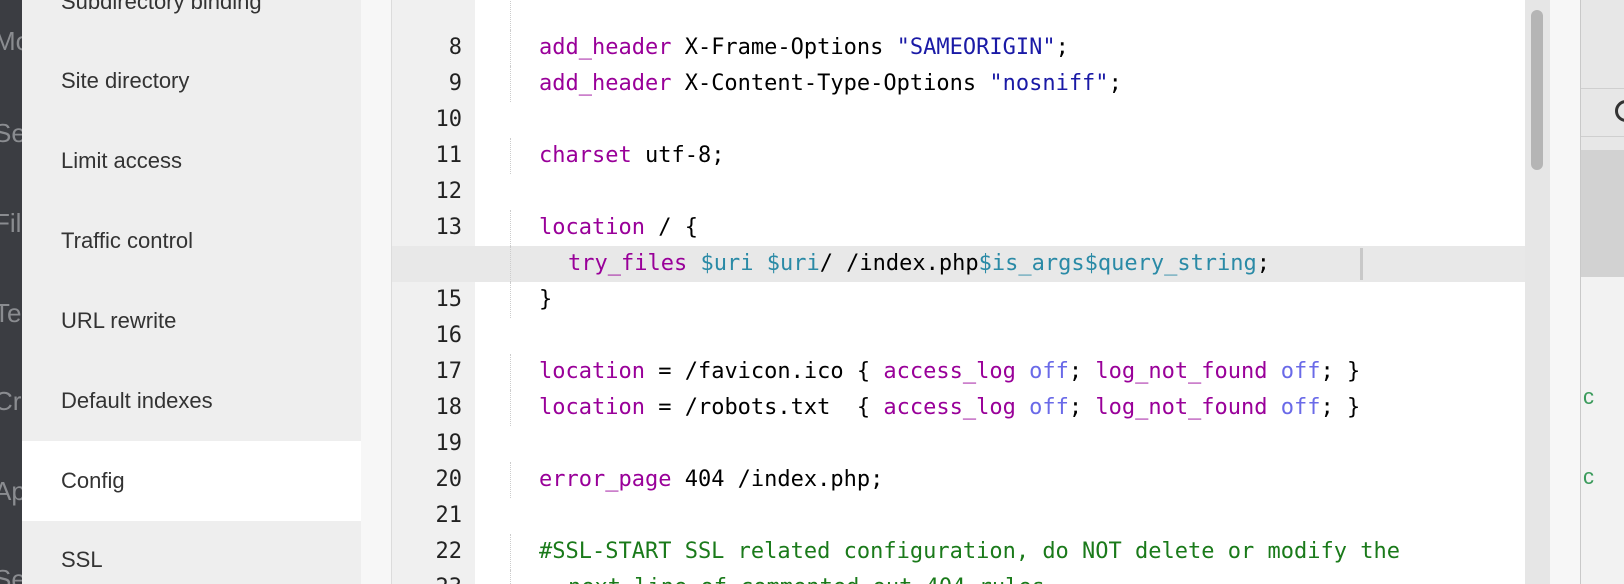 Image resolution: width=1624 pixels, height=584 pixels. What do you see at coordinates (1537, 292) in the screenshot?
I see `editor-scrollbar` at bounding box center [1537, 292].